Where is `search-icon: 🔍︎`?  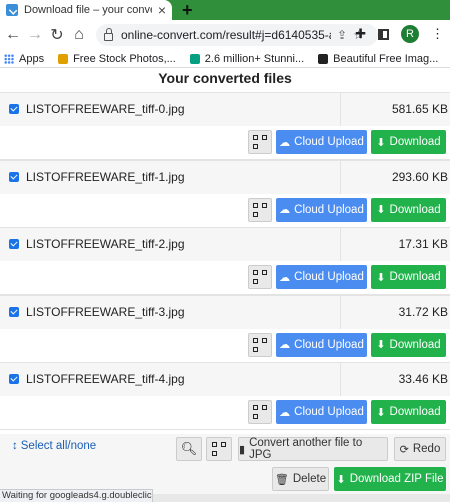
search-icon: 🔍︎ is located at coordinates (189, 448).